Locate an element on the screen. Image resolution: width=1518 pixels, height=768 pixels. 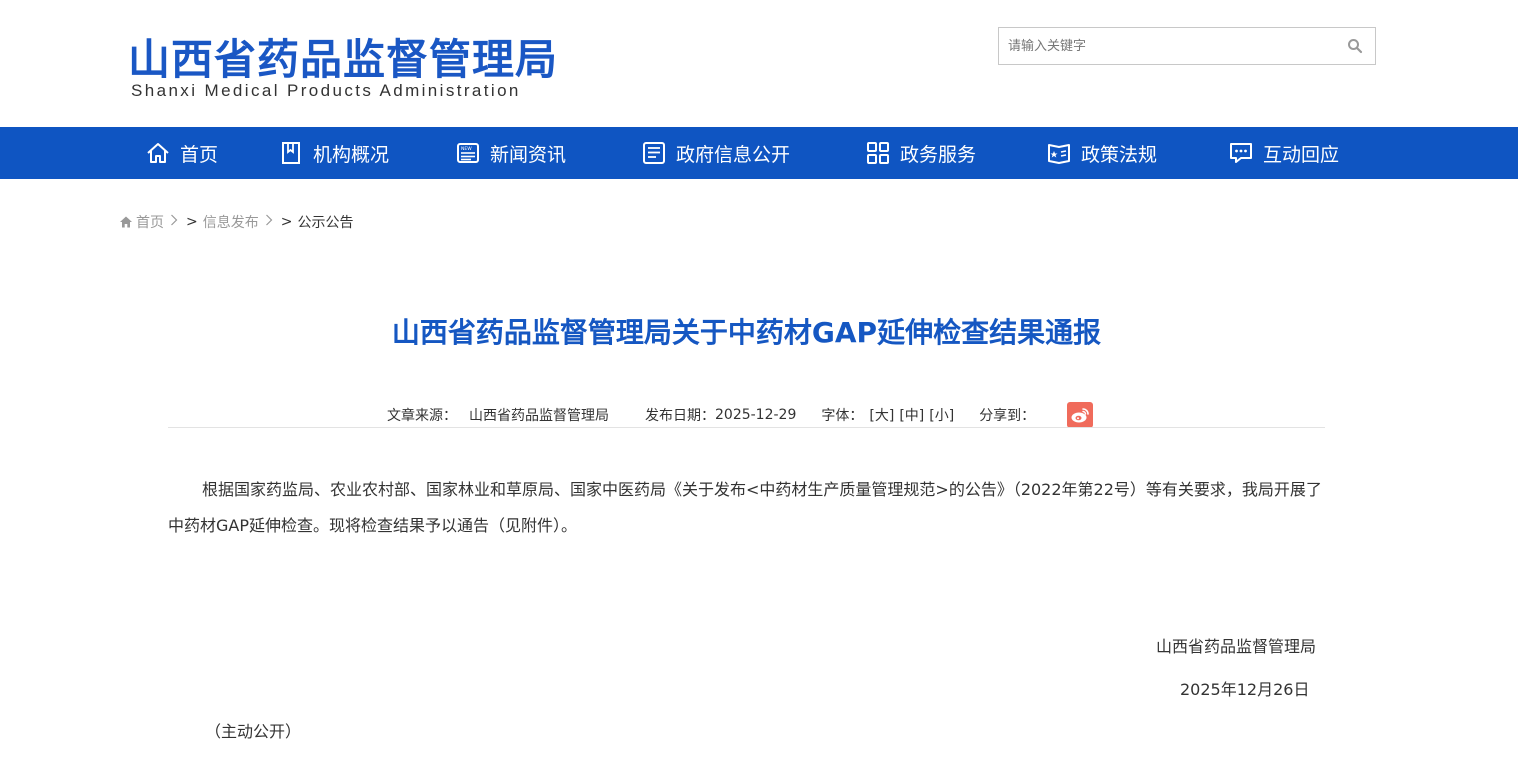
nav-item-about: 机构概况 is located at coordinates (333, 153).